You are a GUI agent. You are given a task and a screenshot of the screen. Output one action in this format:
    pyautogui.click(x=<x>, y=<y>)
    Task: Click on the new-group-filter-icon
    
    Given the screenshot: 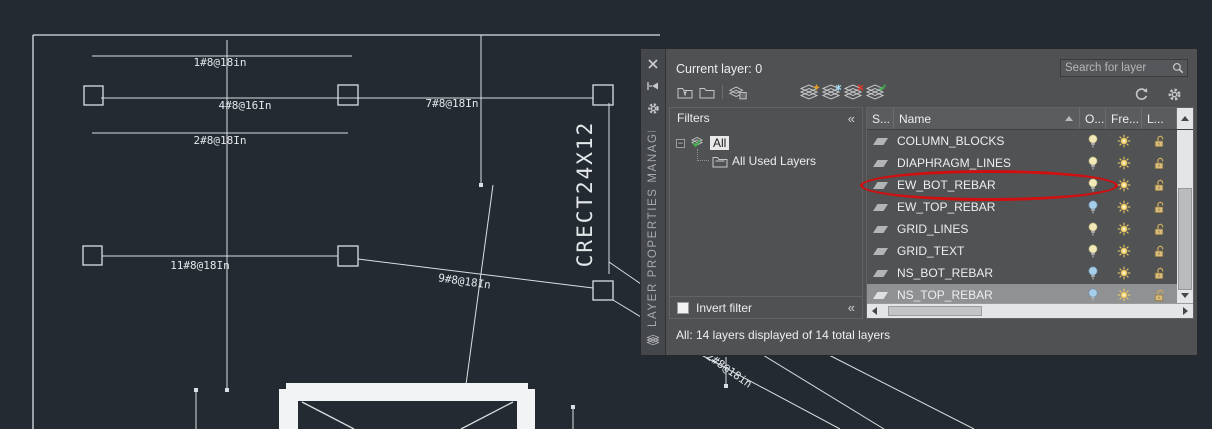 What is the action you would take?
    pyautogui.click(x=707, y=92)
    